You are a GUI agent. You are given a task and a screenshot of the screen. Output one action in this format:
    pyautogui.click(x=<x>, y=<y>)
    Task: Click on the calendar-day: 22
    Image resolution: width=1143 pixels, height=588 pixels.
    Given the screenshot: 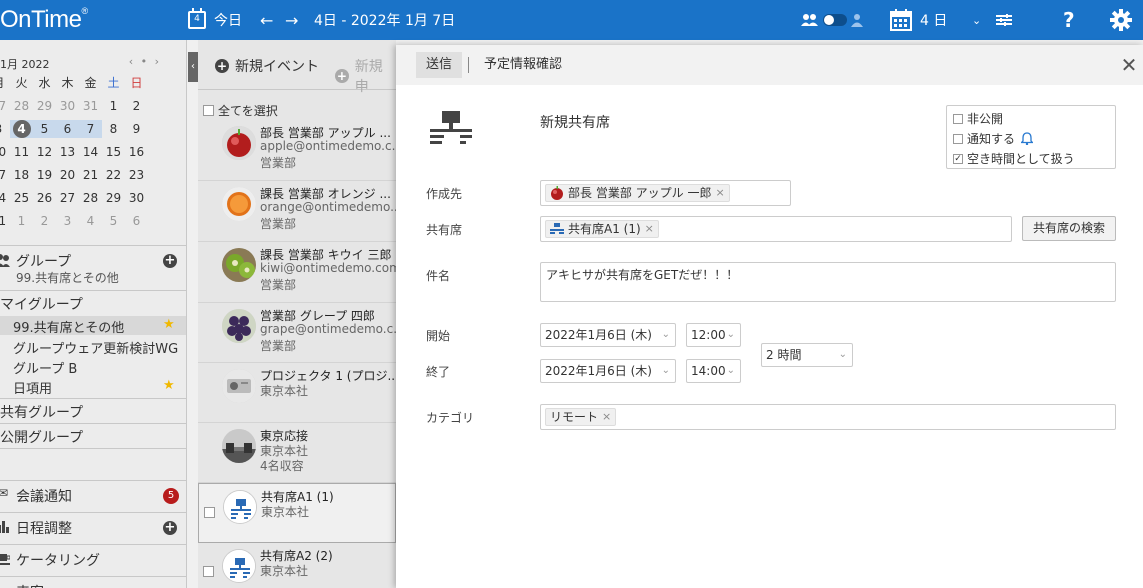 What is the action you would take?
    pyautogui.click(x=113, y=175)
    